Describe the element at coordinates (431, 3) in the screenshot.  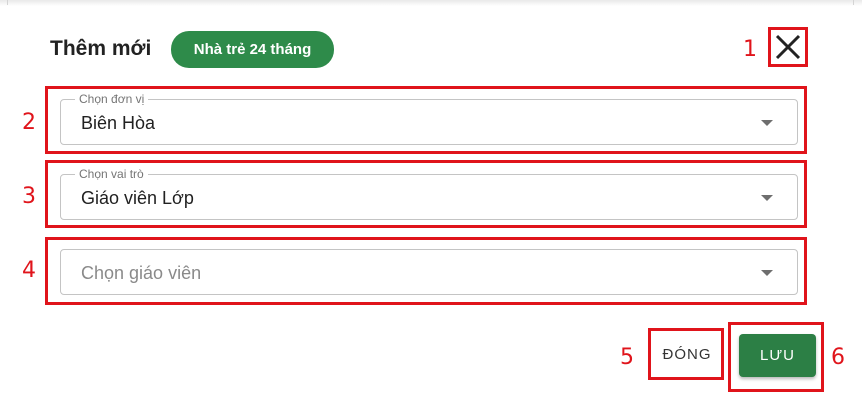
I see `top-edge-shadow` at that location.